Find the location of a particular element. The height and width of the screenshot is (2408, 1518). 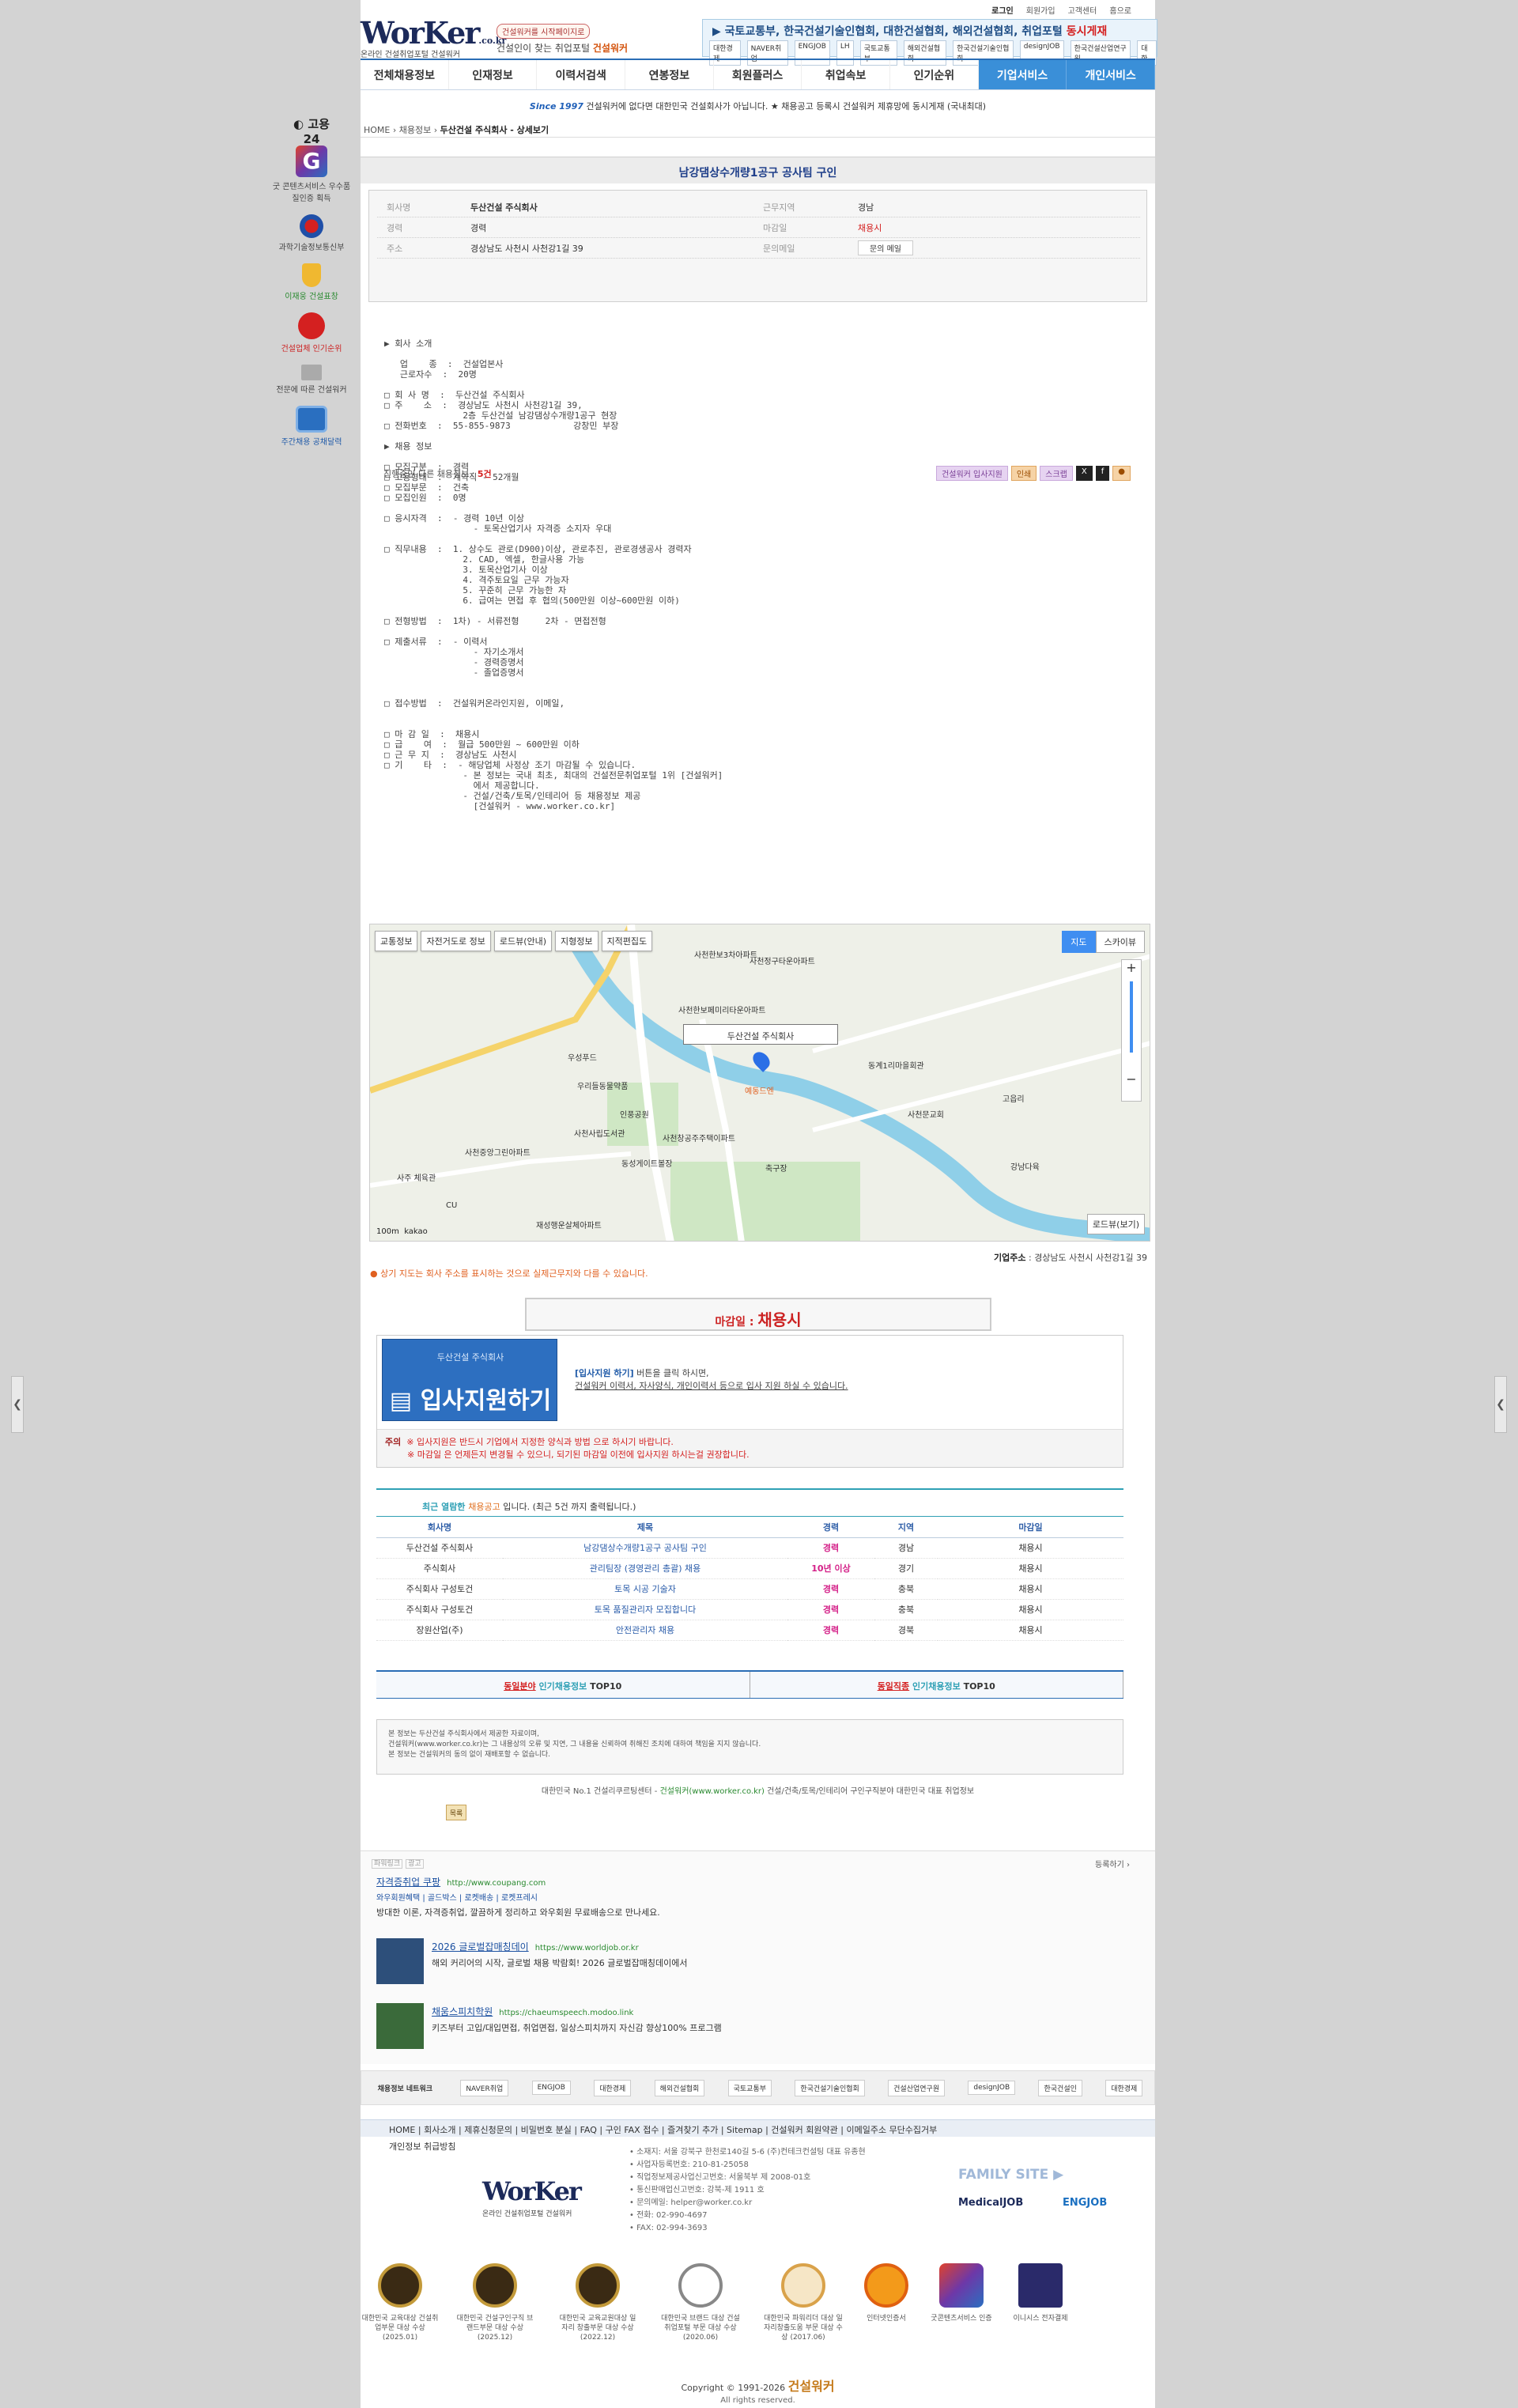

partner-logo: 건설산업연구원 is located at coordinates (917, 2087).